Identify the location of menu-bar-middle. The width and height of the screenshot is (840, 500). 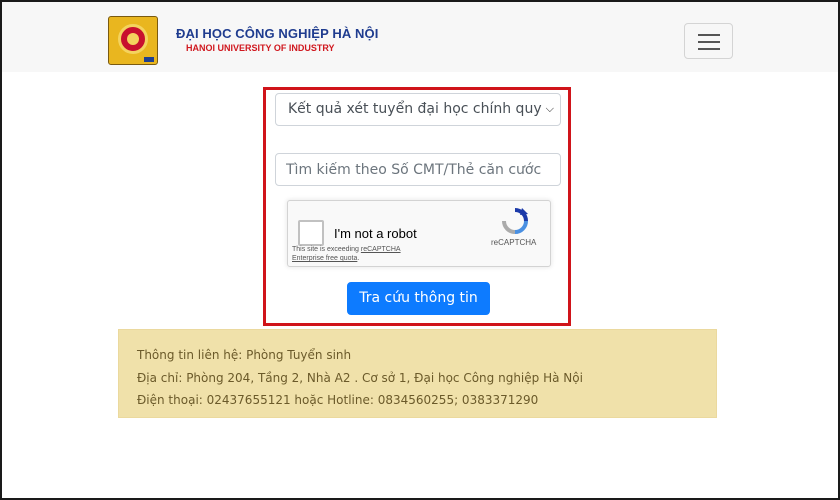
(709, 42).